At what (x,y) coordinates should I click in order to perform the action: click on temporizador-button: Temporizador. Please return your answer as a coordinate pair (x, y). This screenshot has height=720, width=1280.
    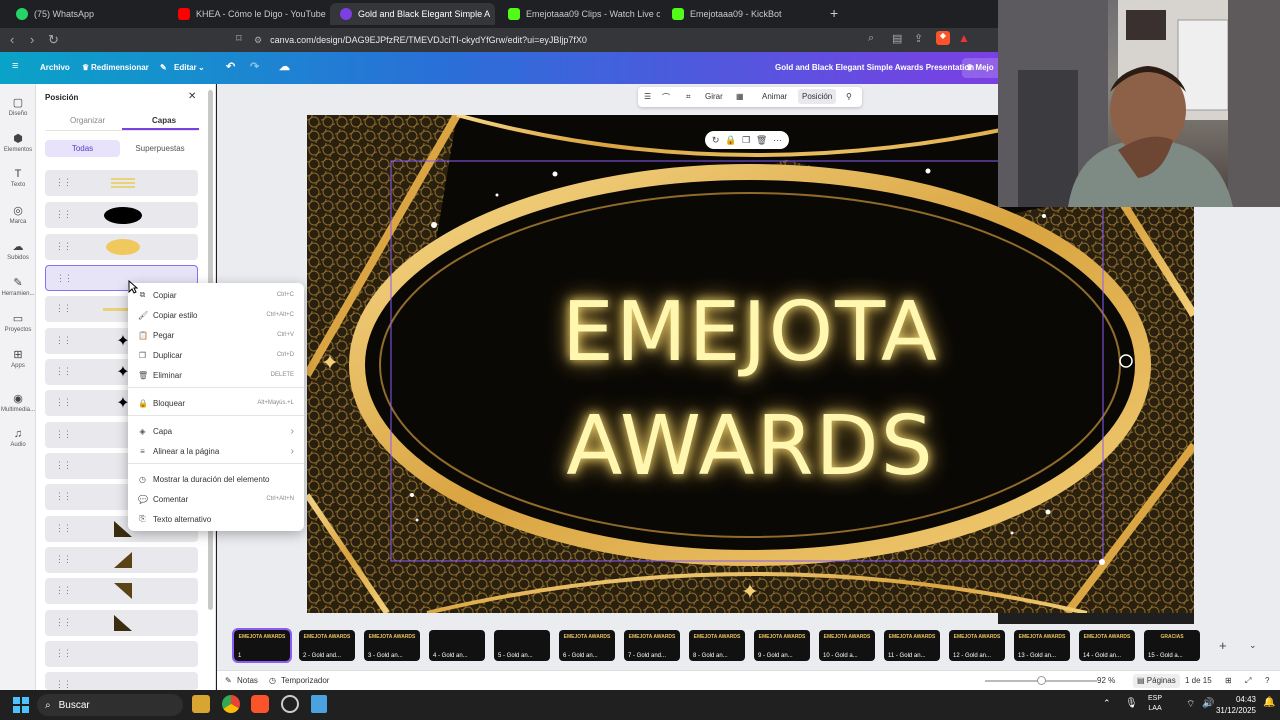
    Looking at the image, I should click on (305, 680).